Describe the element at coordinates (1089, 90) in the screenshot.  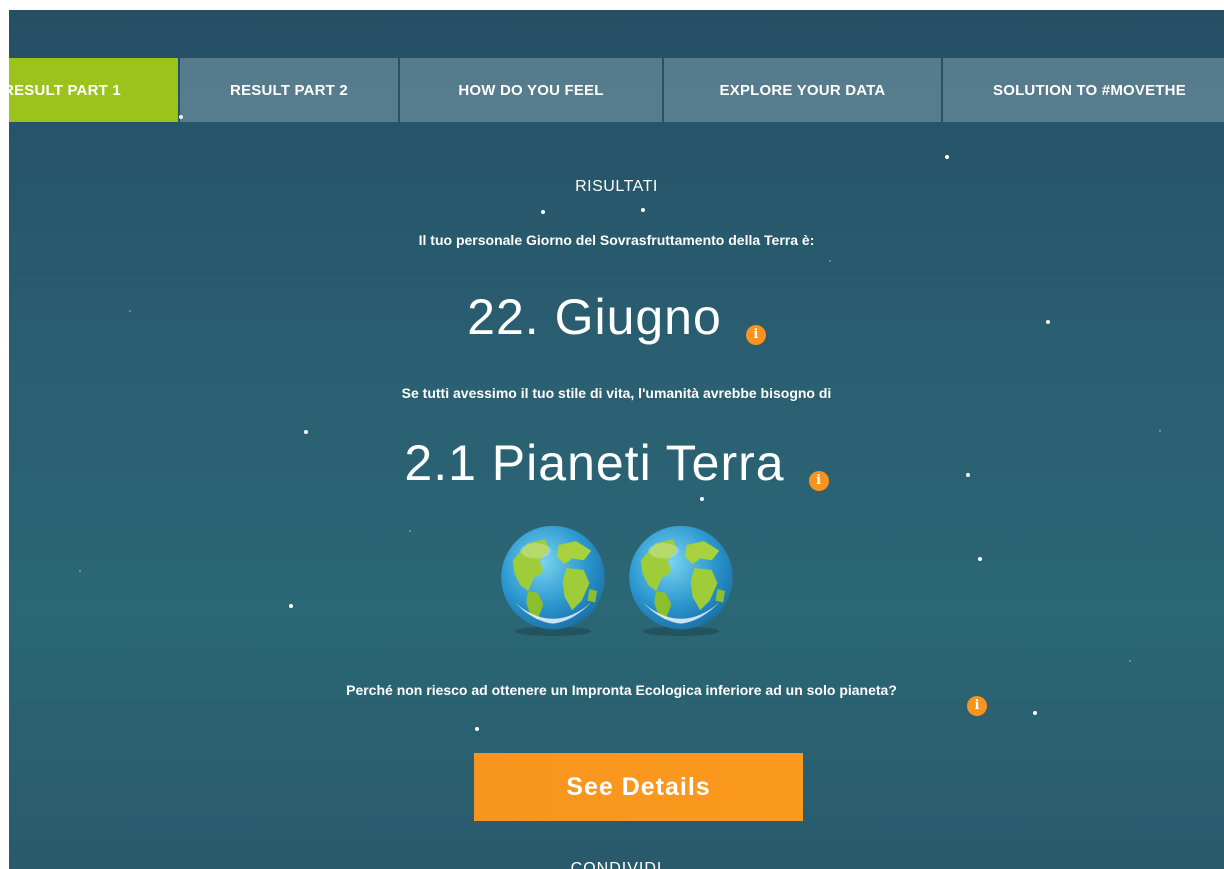
I see `tab-label: SOLUTION TO #MOVETHE` at that location.